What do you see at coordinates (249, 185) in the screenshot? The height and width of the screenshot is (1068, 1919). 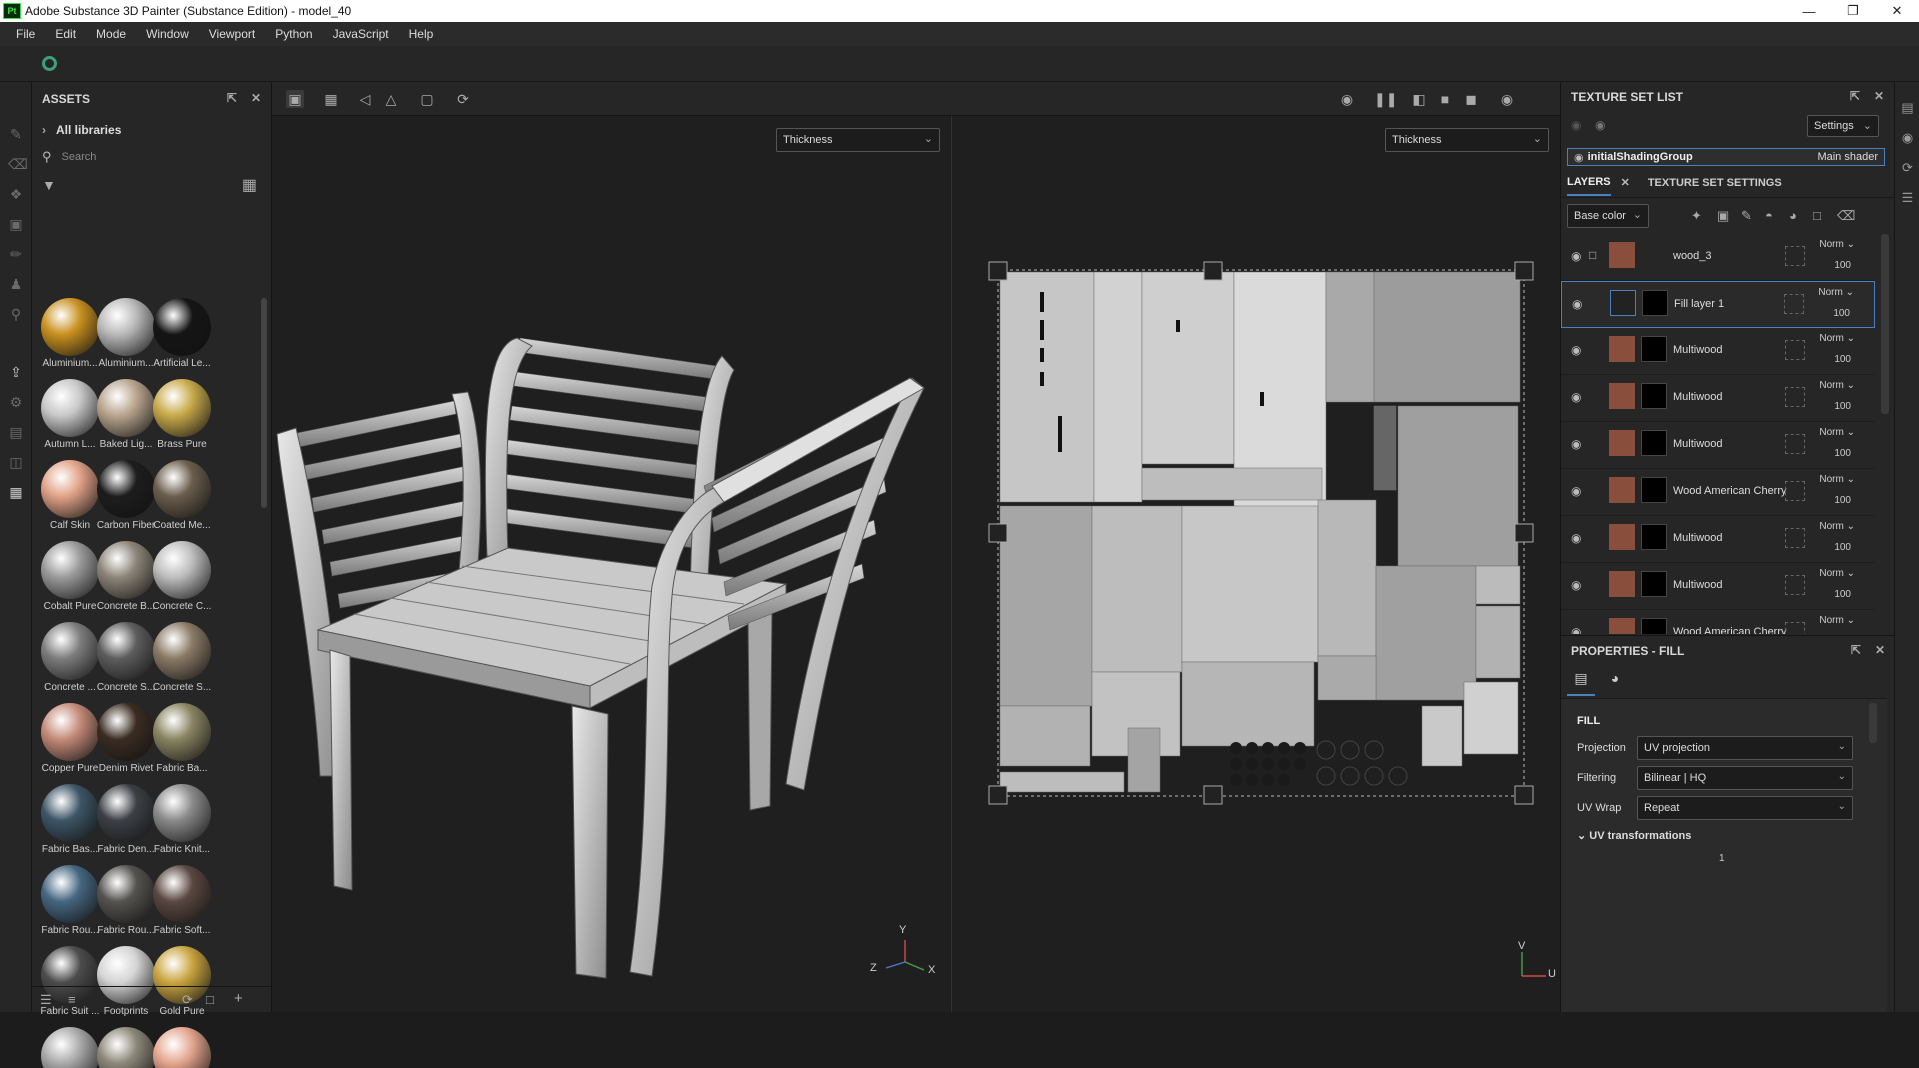 I see `grid-view-icon: ▦` at bounding box center [249, 185].